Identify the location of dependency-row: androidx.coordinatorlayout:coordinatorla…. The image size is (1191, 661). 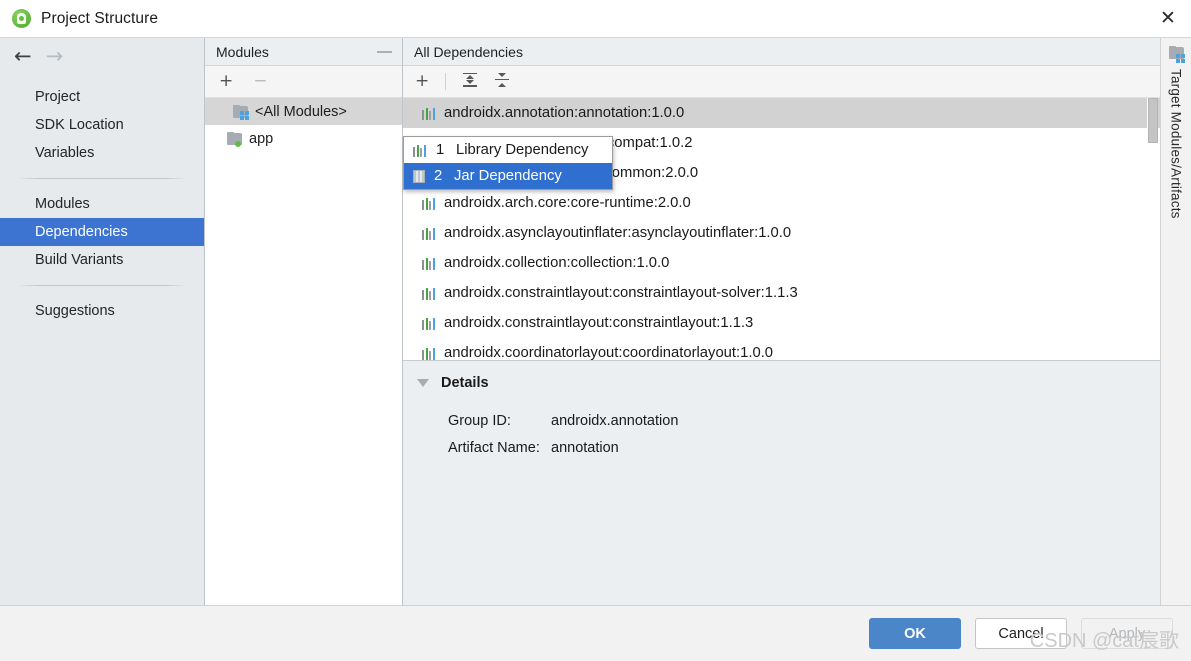
(781, 349).